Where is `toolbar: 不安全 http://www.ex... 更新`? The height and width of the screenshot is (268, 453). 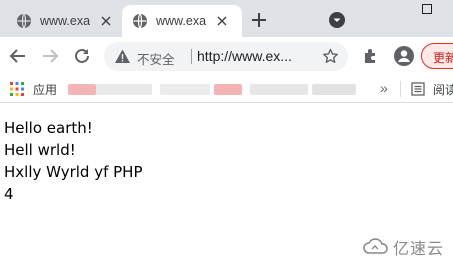
toolbar: 不安全 http://www.ex... 更新 is located at coordinates (226, 56).